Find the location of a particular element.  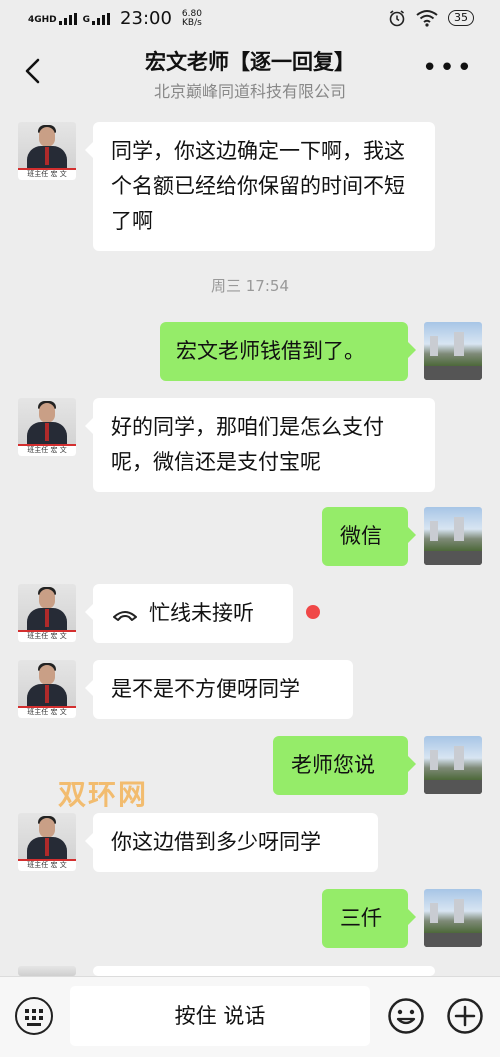

keyboard-icon is located at coordinates (34, 1016).